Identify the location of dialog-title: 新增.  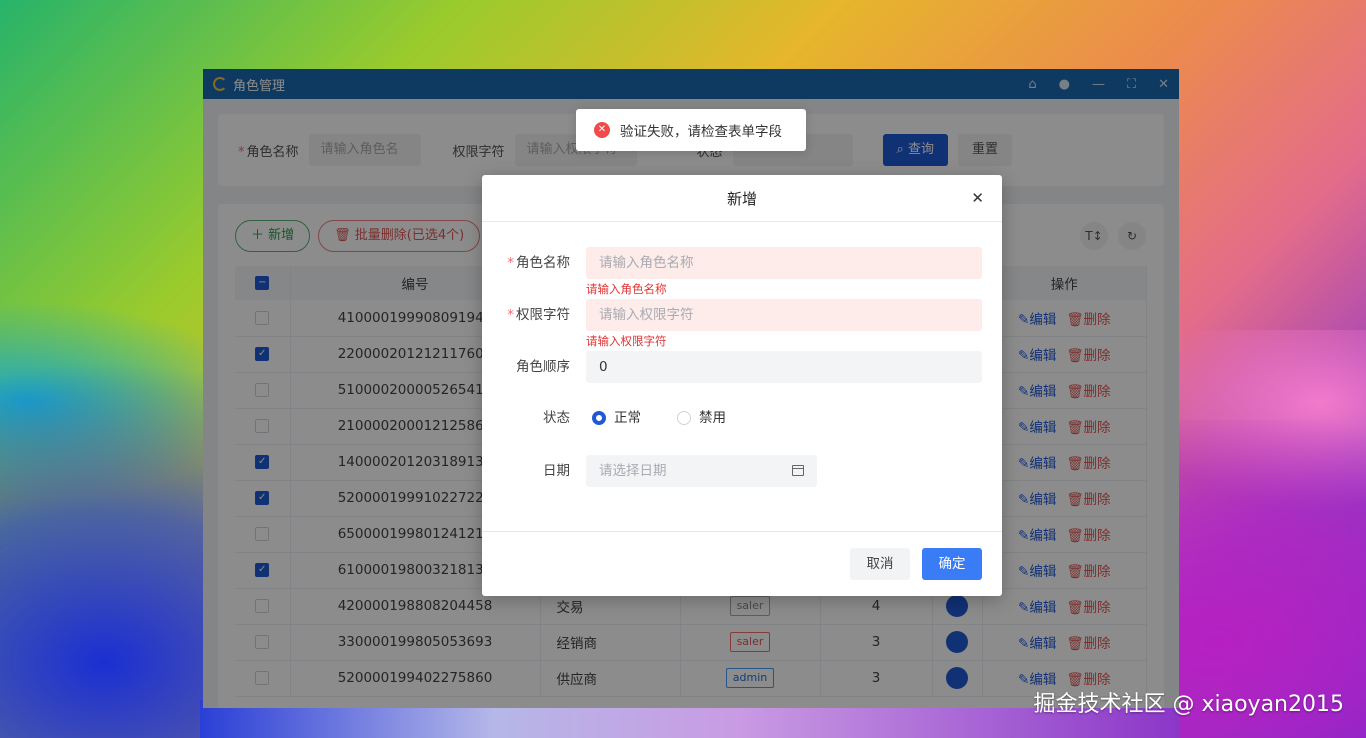
(741, 198).